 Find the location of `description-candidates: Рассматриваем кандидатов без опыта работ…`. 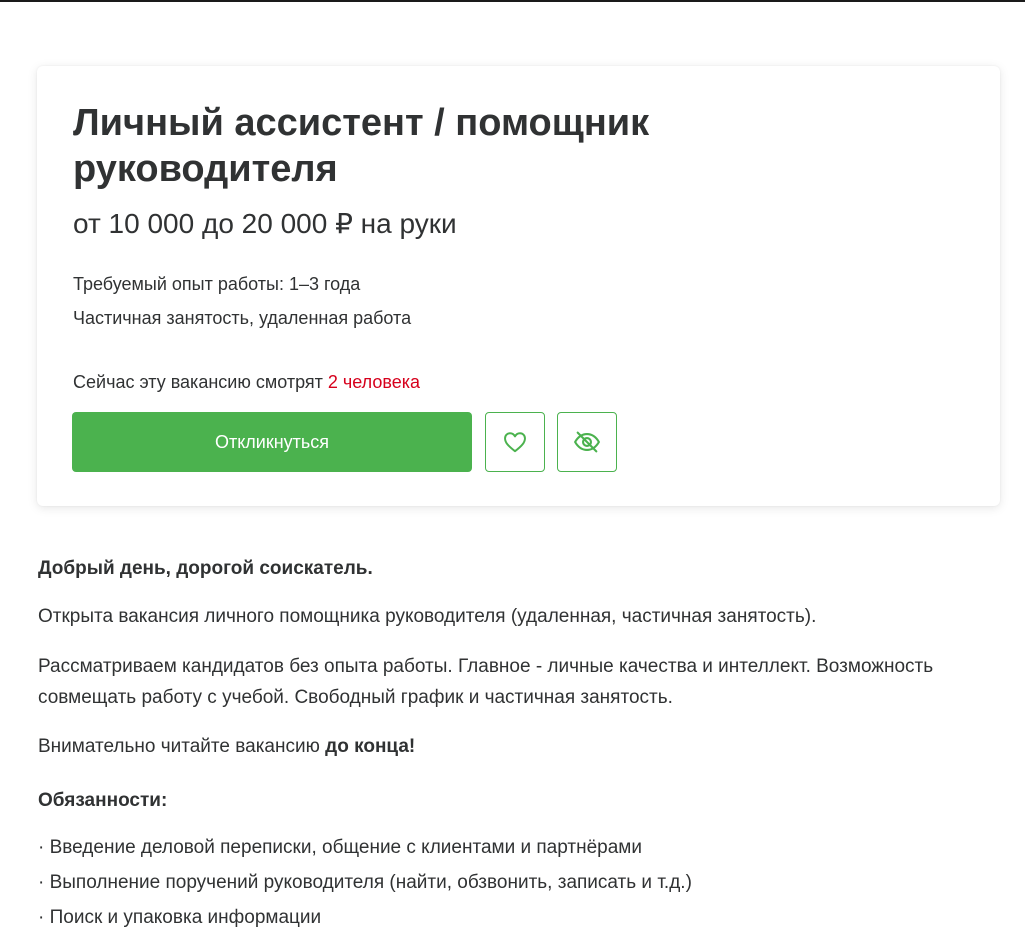

description-candidates: Рассматриваем кандидатов без опыта работ… is located at coordinates (486, 682).